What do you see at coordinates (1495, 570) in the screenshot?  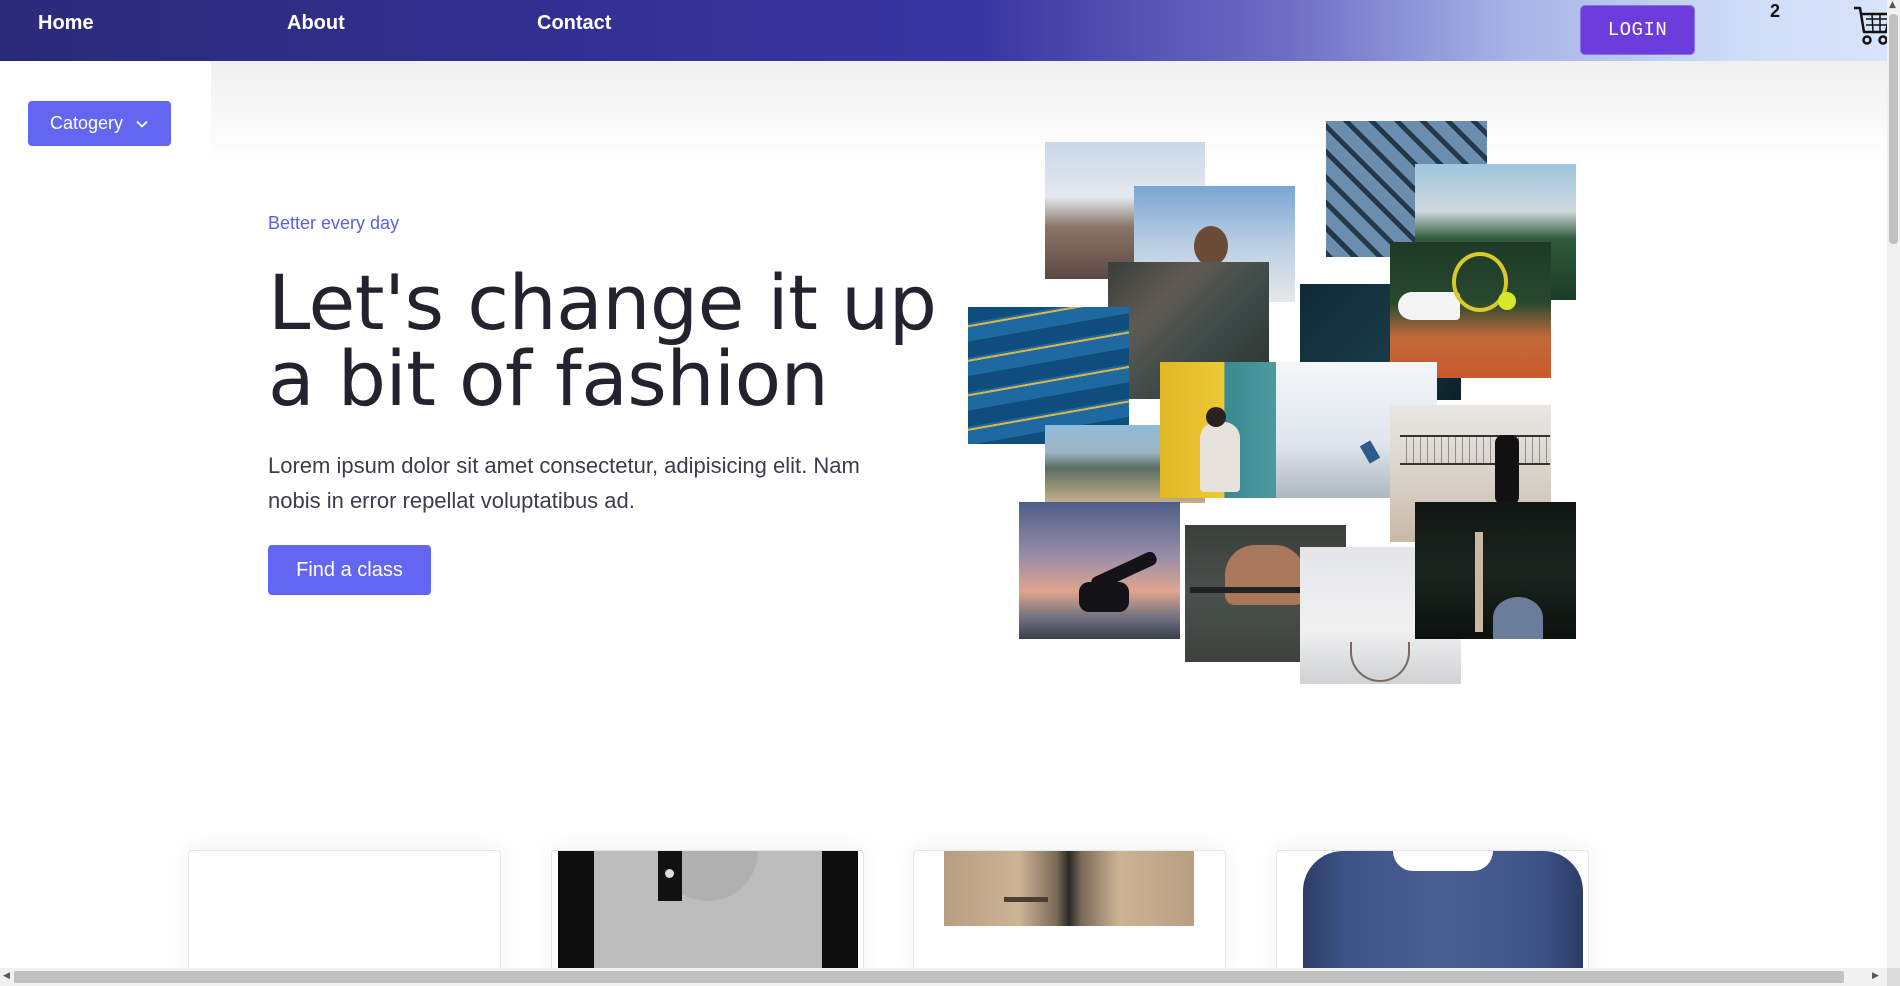 I see `collage-photo-dark-forest` at bounding box center [1495, 570].